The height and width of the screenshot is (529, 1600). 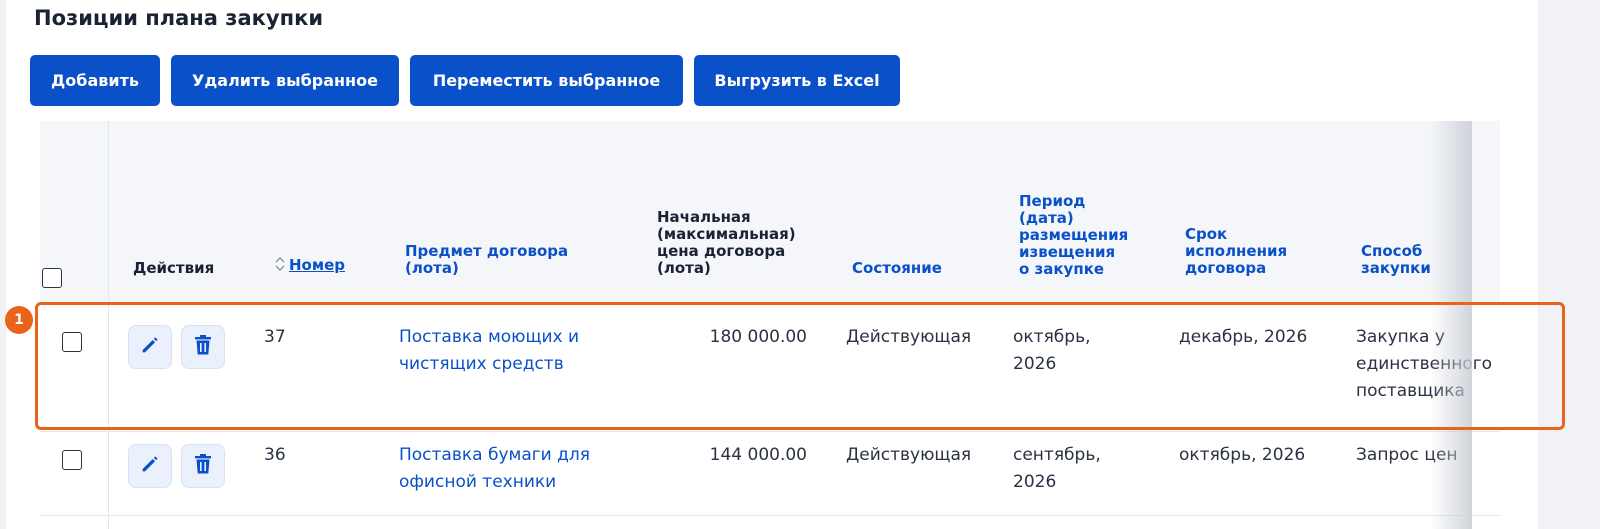 I want to click on header-period-line: Период, so click(x=1052, y=201).